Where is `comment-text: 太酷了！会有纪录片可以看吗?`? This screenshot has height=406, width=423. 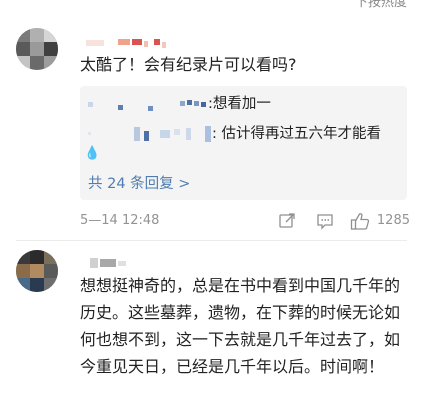 comment-text: 太酷了！会有纪录片可以看吗? is located at coordinates (188, 64).